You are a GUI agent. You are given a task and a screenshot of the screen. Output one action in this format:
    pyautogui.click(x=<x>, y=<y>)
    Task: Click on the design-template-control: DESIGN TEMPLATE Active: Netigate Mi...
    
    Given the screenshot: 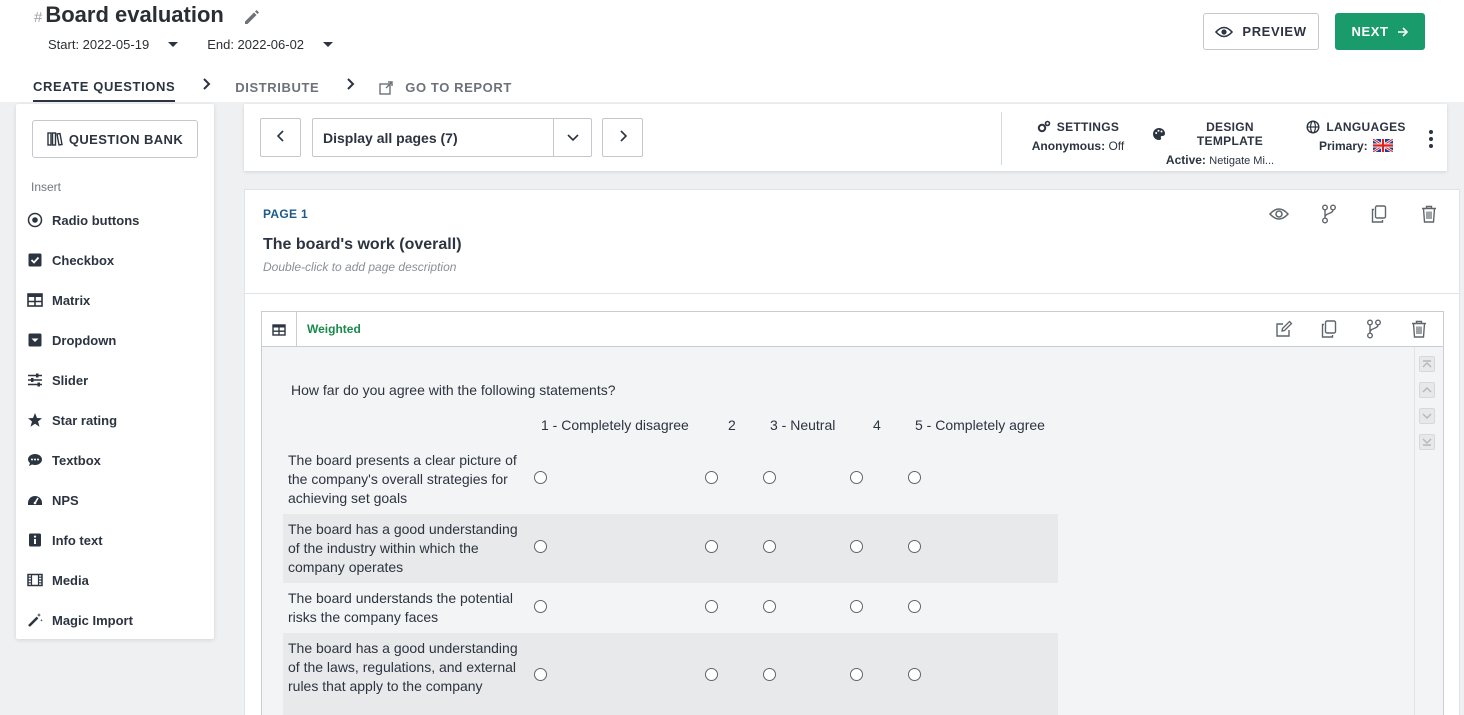 What is the action you would take?
    pyautogui.click(x=1220, y=143)
    